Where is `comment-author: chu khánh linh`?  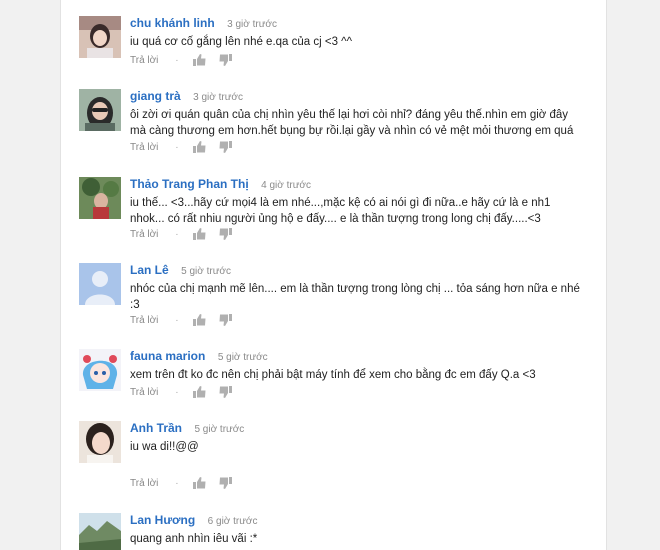
comment-author: chu khánh linh is located at coordinates (172, 23).